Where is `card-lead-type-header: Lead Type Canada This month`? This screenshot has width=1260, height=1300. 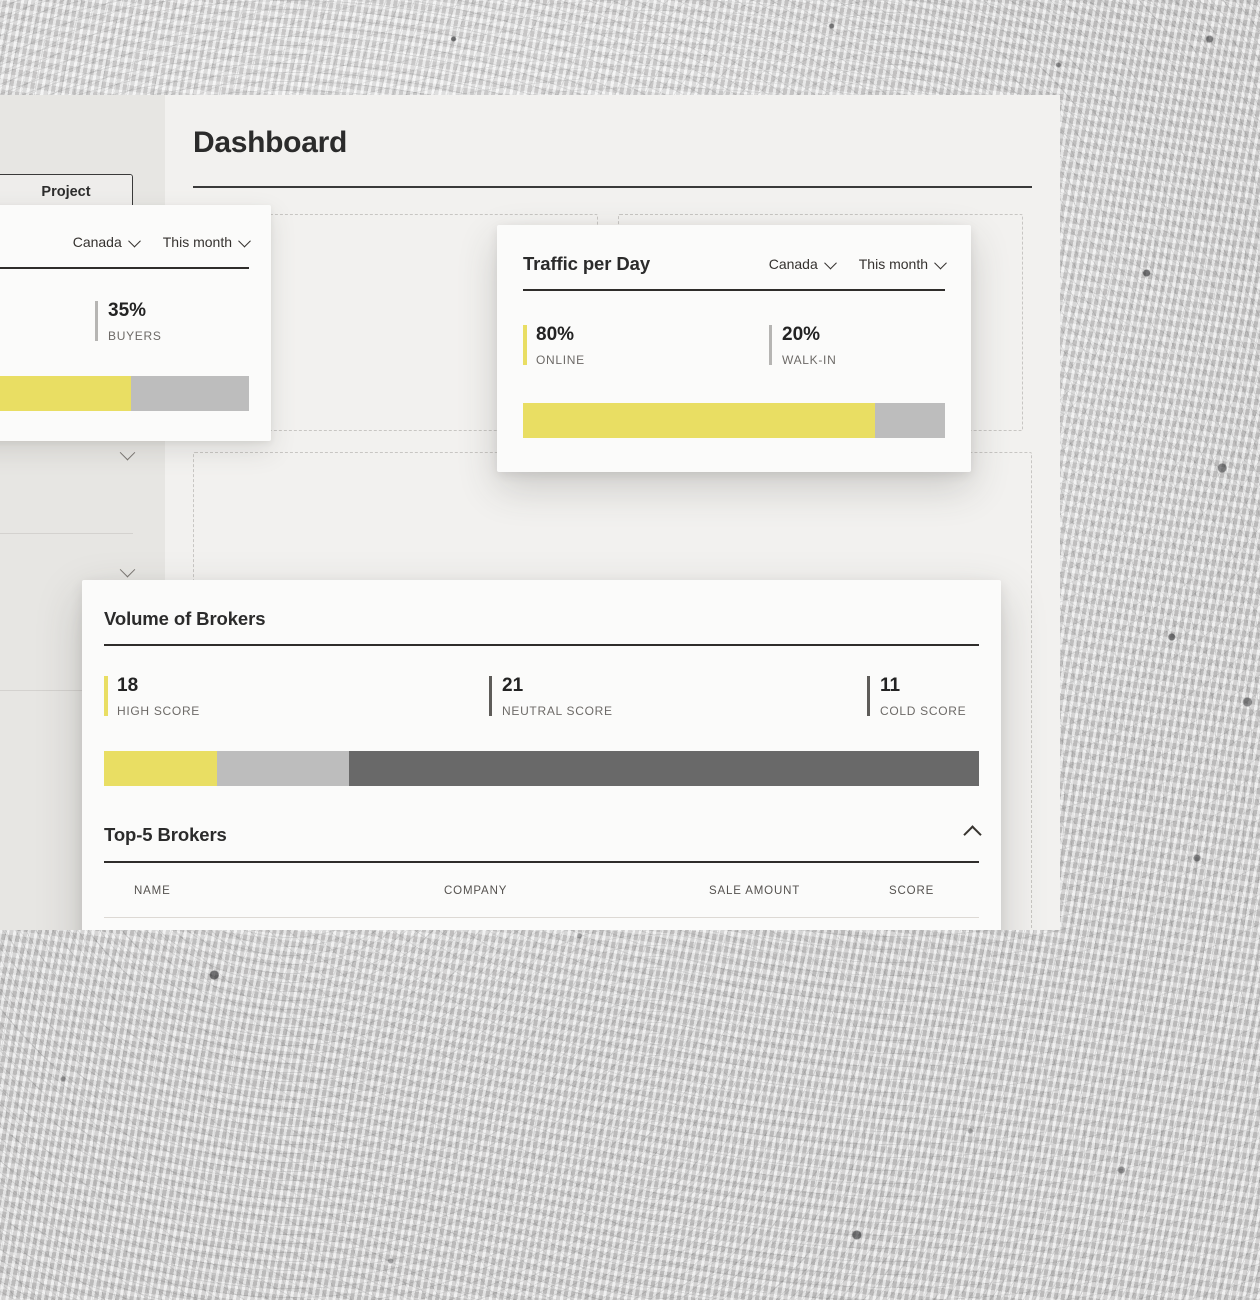 card-lead-type-header: Lead Type Canada This month is located at coordinates (125, 242).